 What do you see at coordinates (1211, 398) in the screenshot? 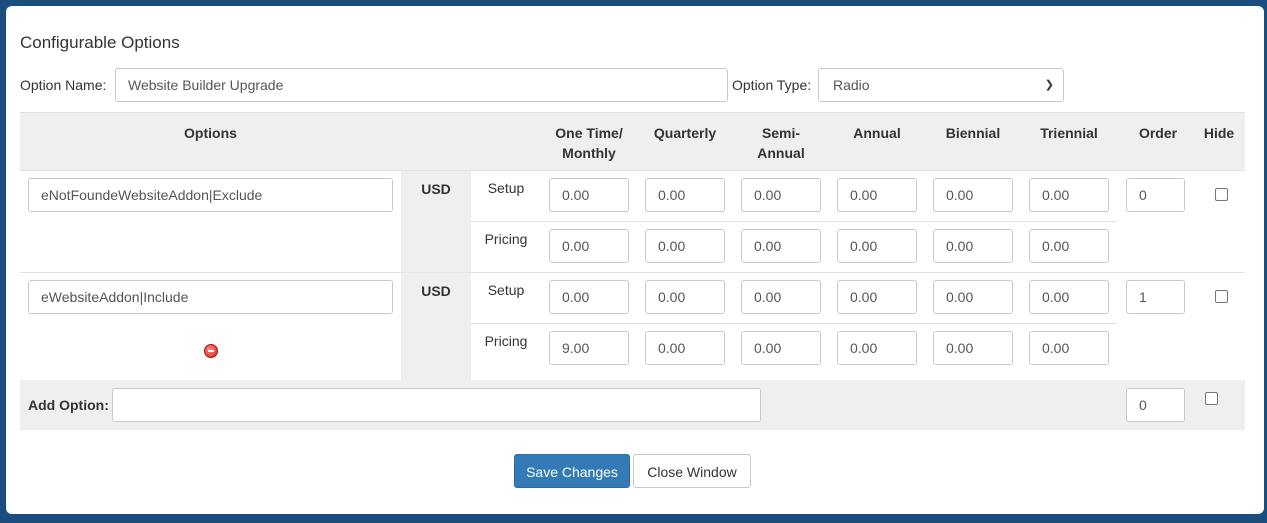
I see `add-option-hide-checkbox` at bounding box center [1211, 398].